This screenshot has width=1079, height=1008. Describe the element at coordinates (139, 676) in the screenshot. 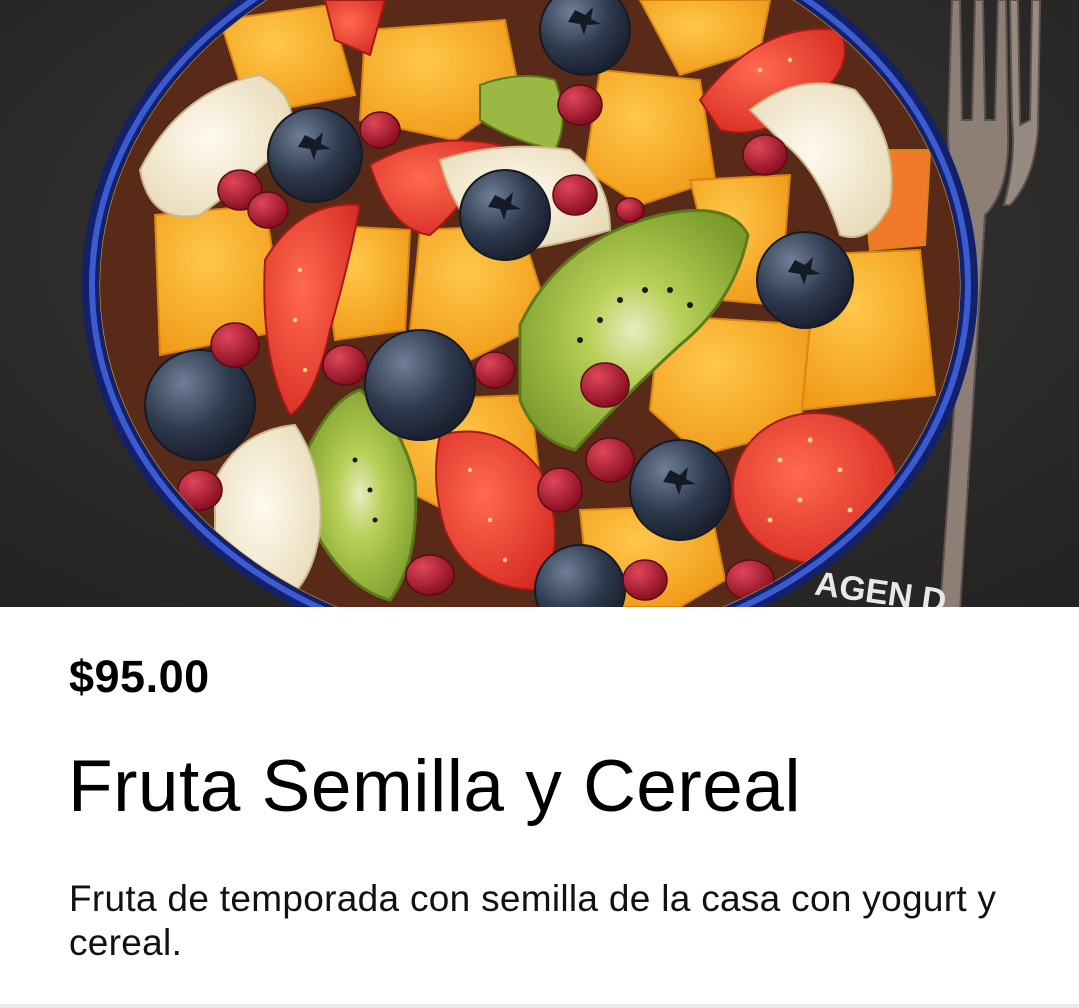

I see `product-price: $95.00` at that location.